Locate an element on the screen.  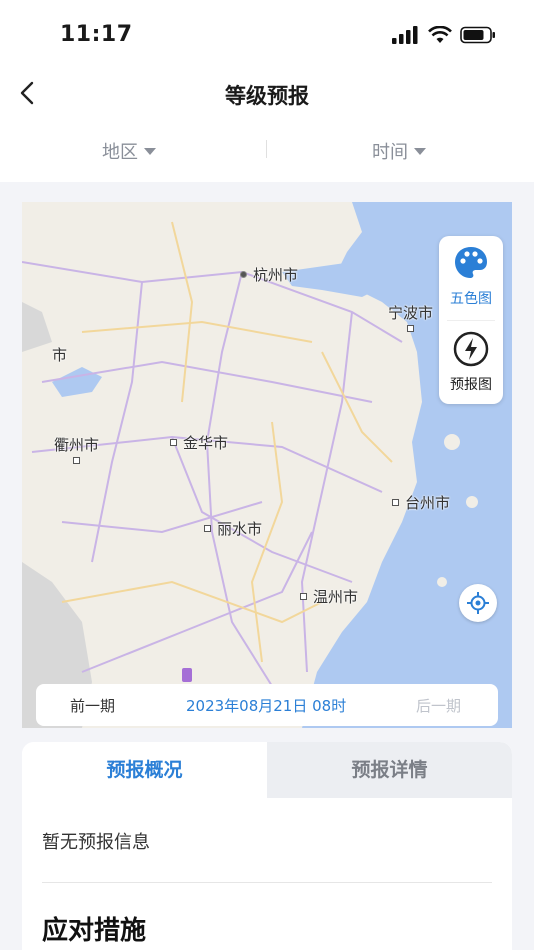
city-label: 丽水市 is located at coordinates (240, 529).